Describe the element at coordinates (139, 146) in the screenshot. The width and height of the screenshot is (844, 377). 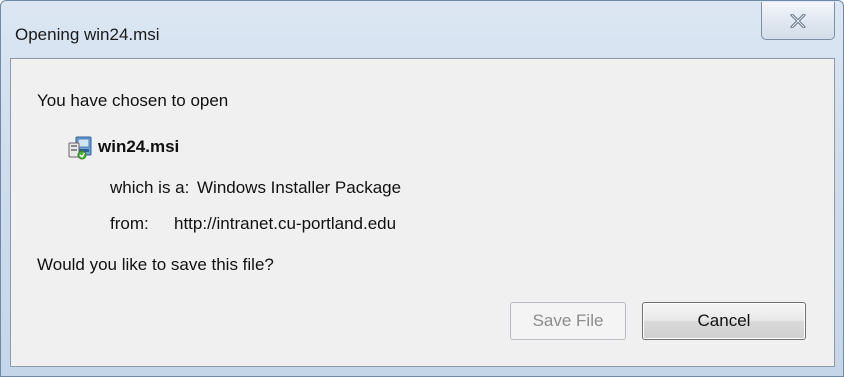
I see `file-name: win24.msi` at that location.